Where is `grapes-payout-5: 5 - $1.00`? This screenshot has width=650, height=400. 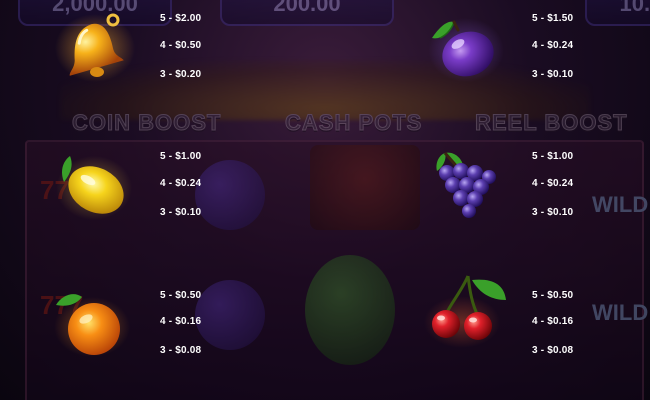 grapes-payout-5: 5 - $1.00 is located at coordinates (553, 156).